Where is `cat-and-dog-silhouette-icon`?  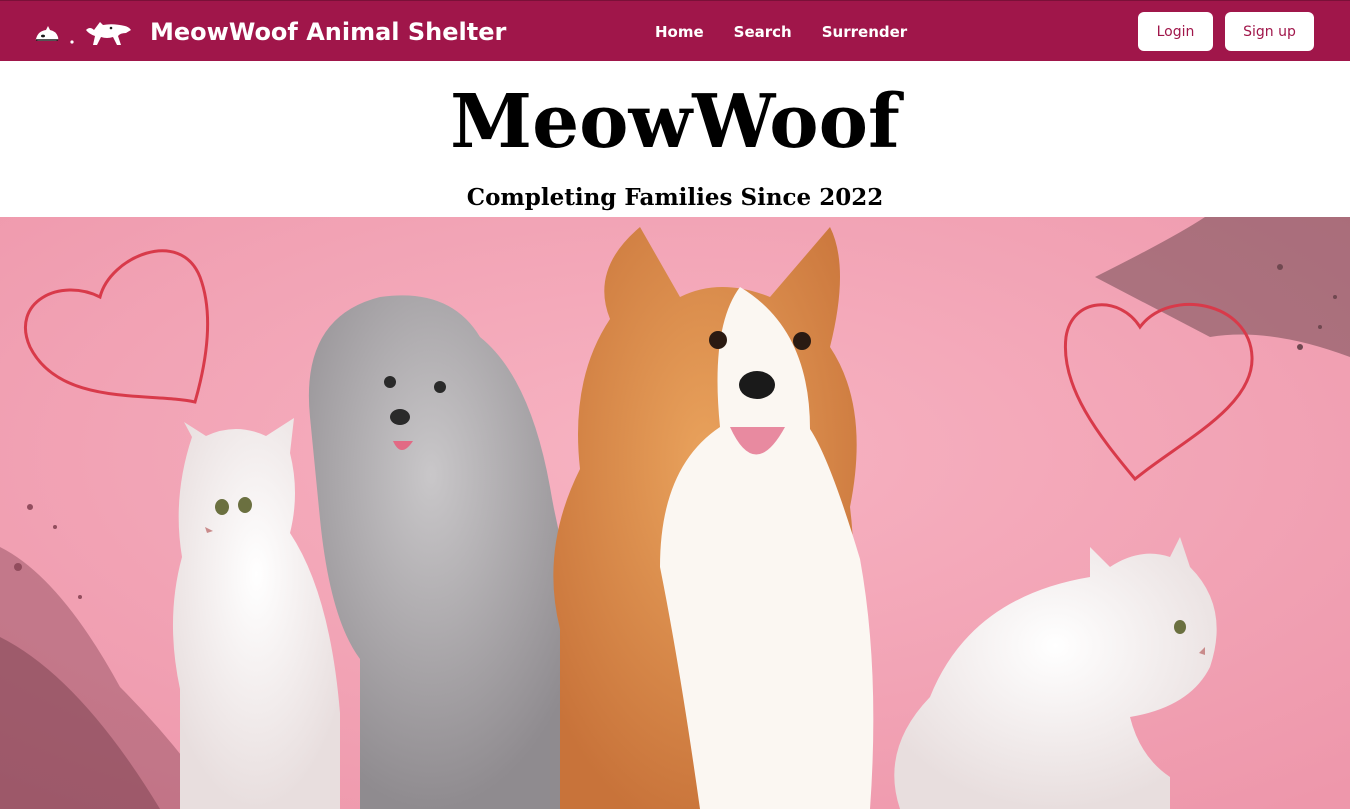
cat-and-dog-silhouette-icon is located at coordinates (83, 33).